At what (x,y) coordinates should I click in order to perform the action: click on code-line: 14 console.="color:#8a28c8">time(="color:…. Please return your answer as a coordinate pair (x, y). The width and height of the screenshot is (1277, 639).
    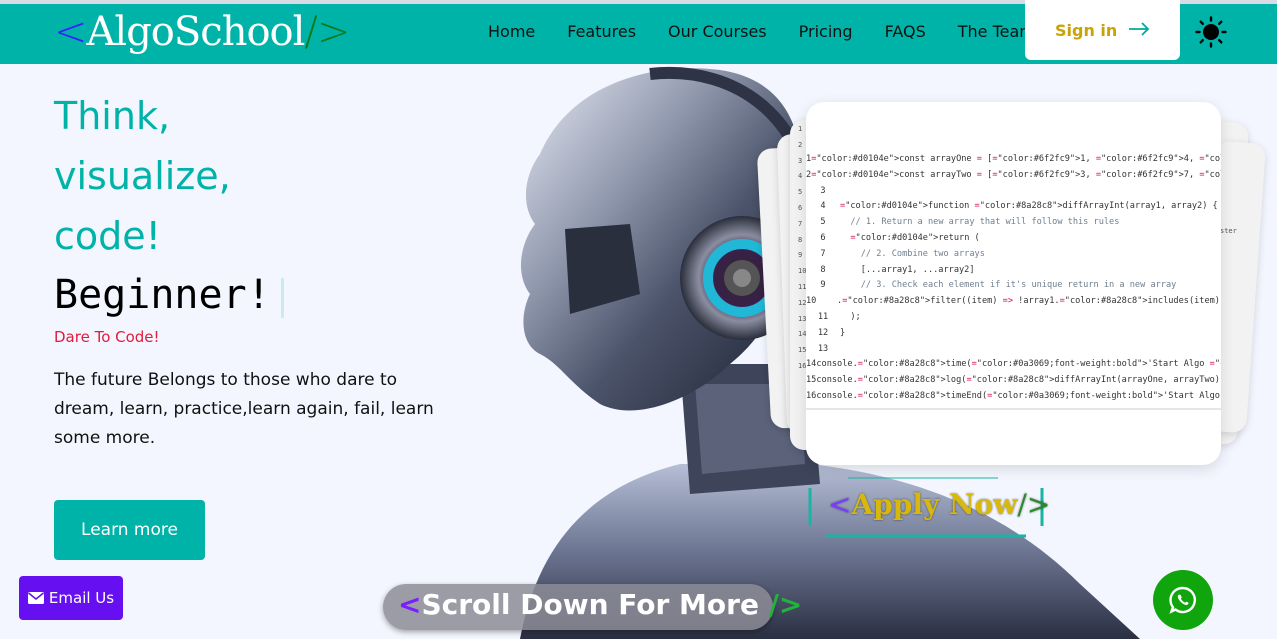
    Looking at the image, I should click on (1013, 367).